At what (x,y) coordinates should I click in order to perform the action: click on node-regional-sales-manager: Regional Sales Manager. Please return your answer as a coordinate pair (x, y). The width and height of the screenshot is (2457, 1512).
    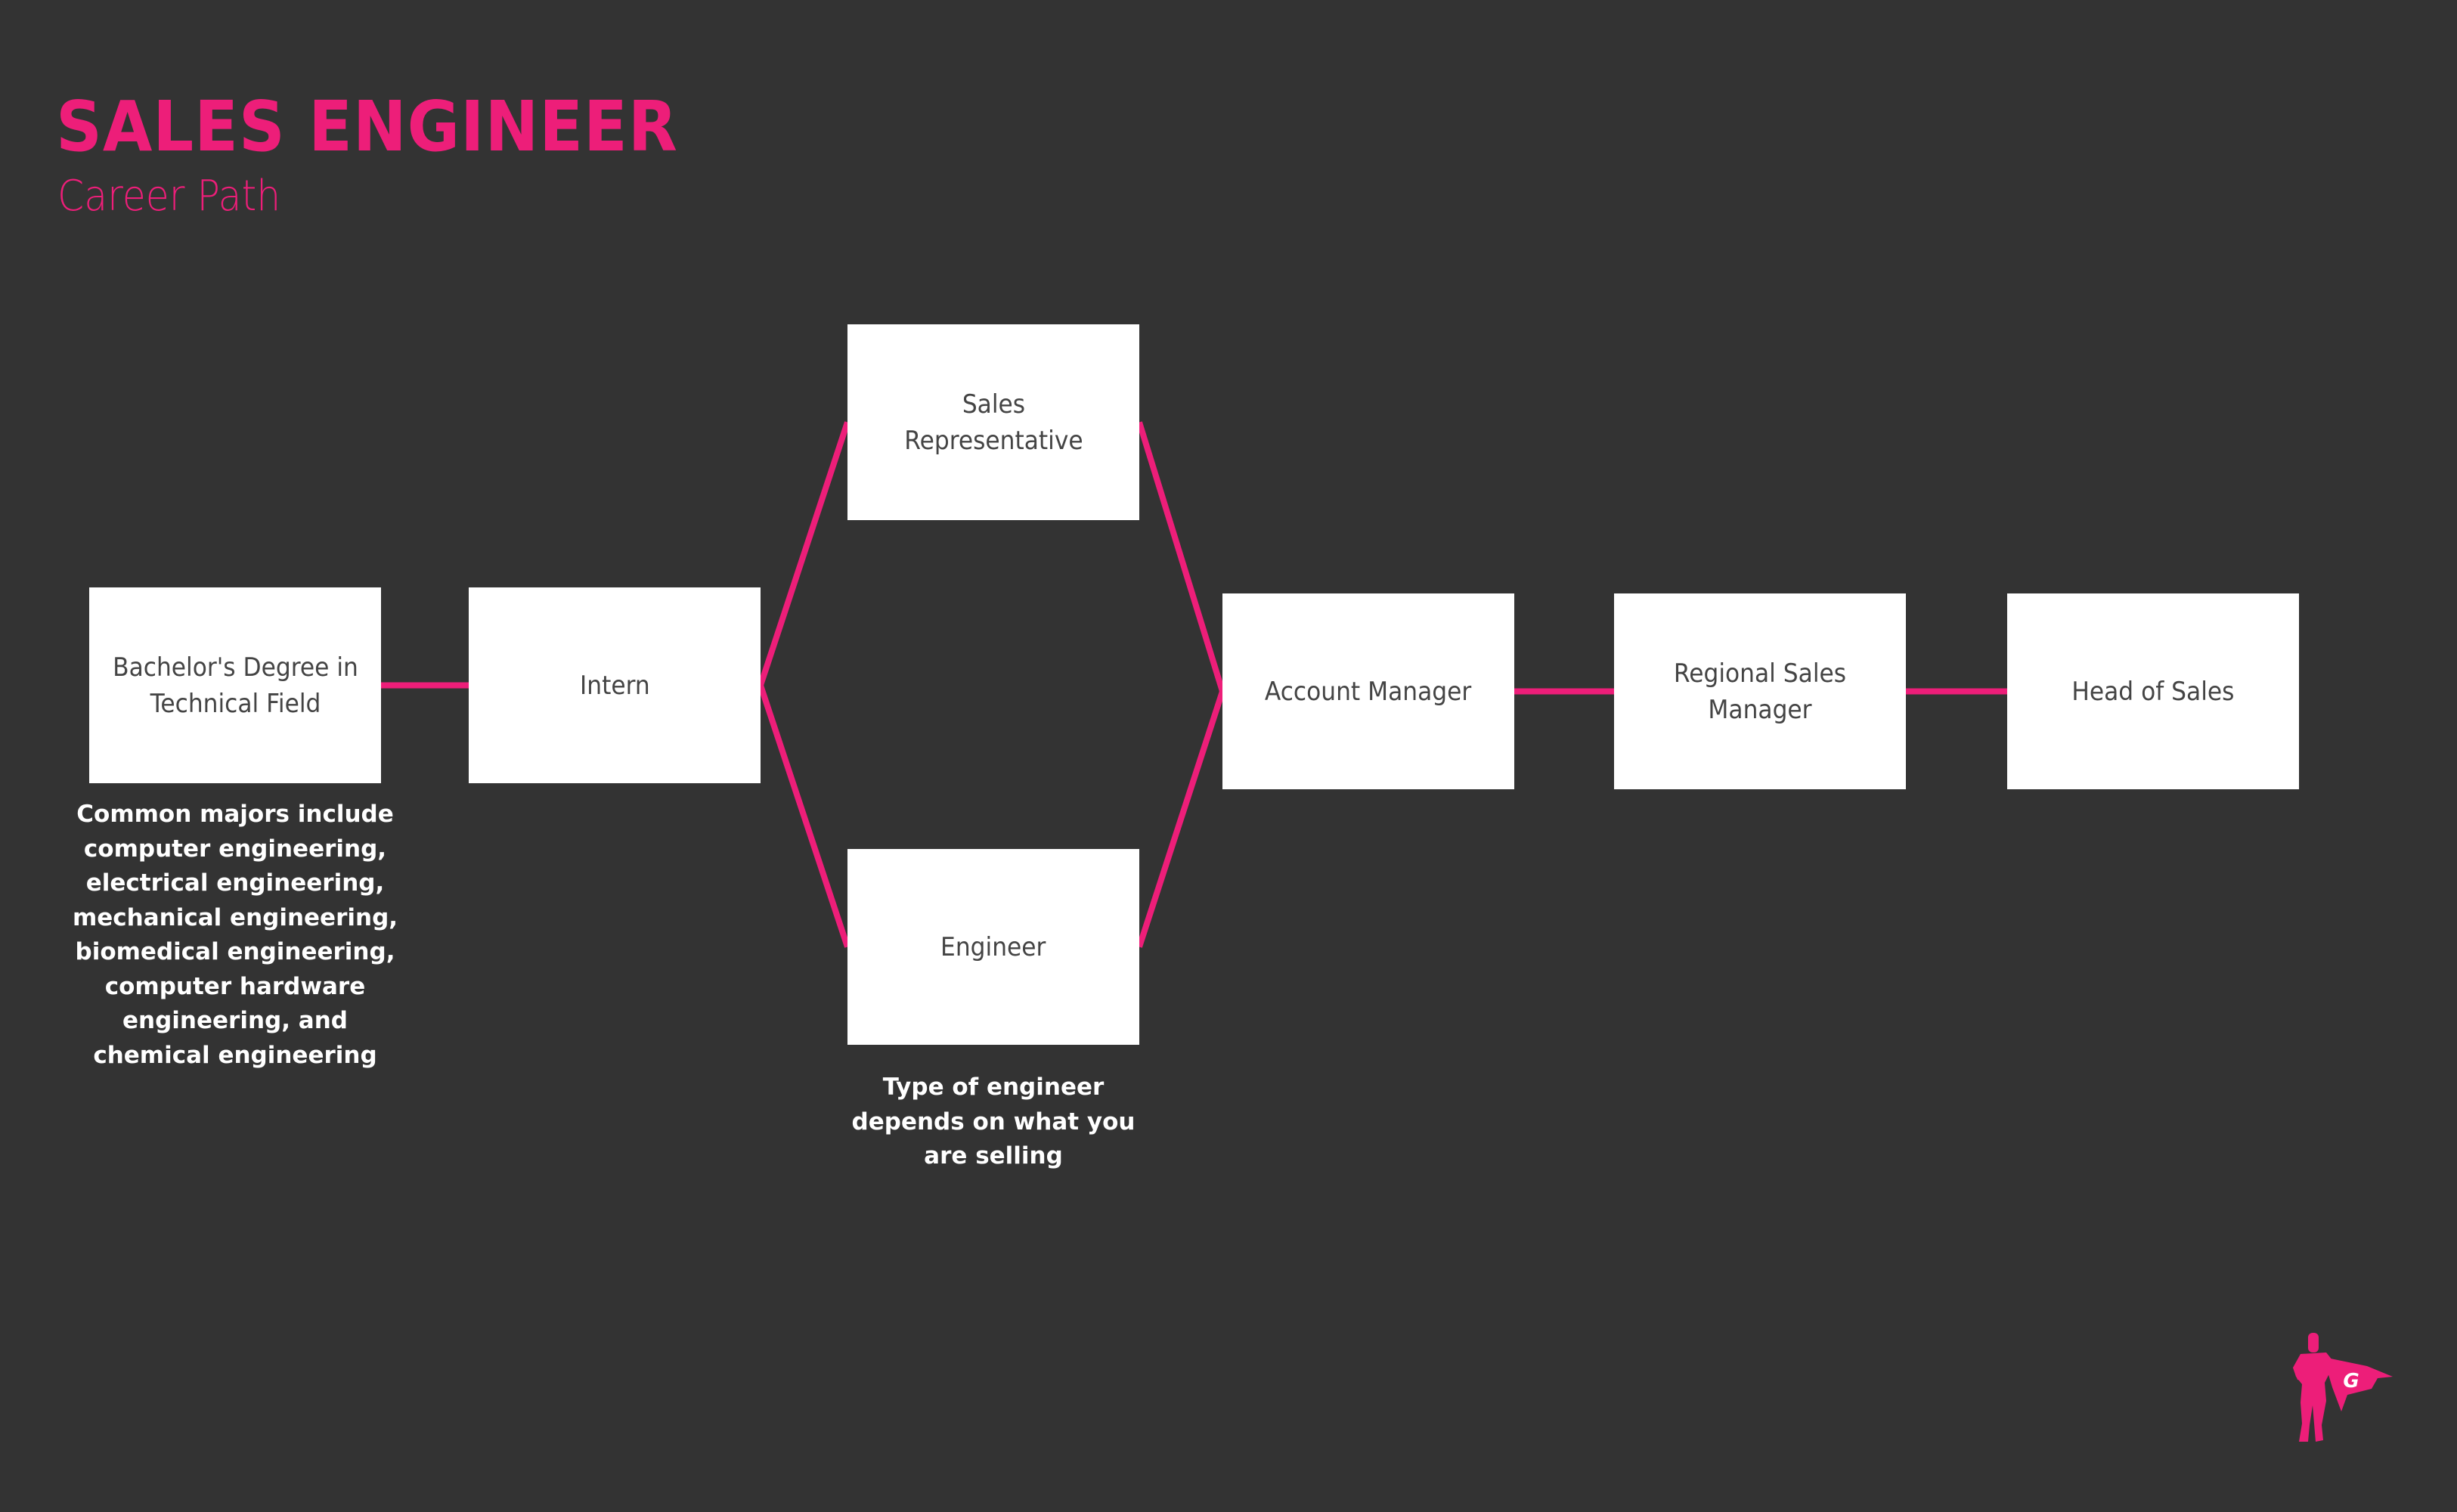
    Looking at the image, I should click on (1760, 691).